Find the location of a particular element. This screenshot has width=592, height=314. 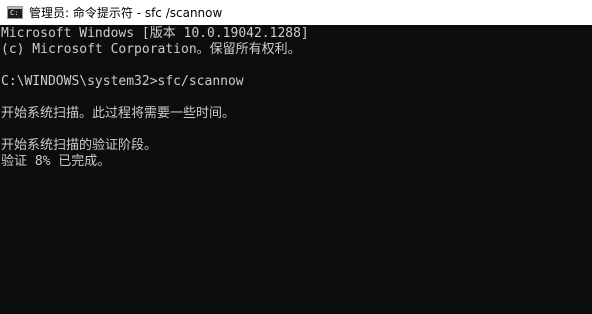

title-bar: C: 管理员: 命令提示符 - sfc /scannow is located at coordinates (296, 12).